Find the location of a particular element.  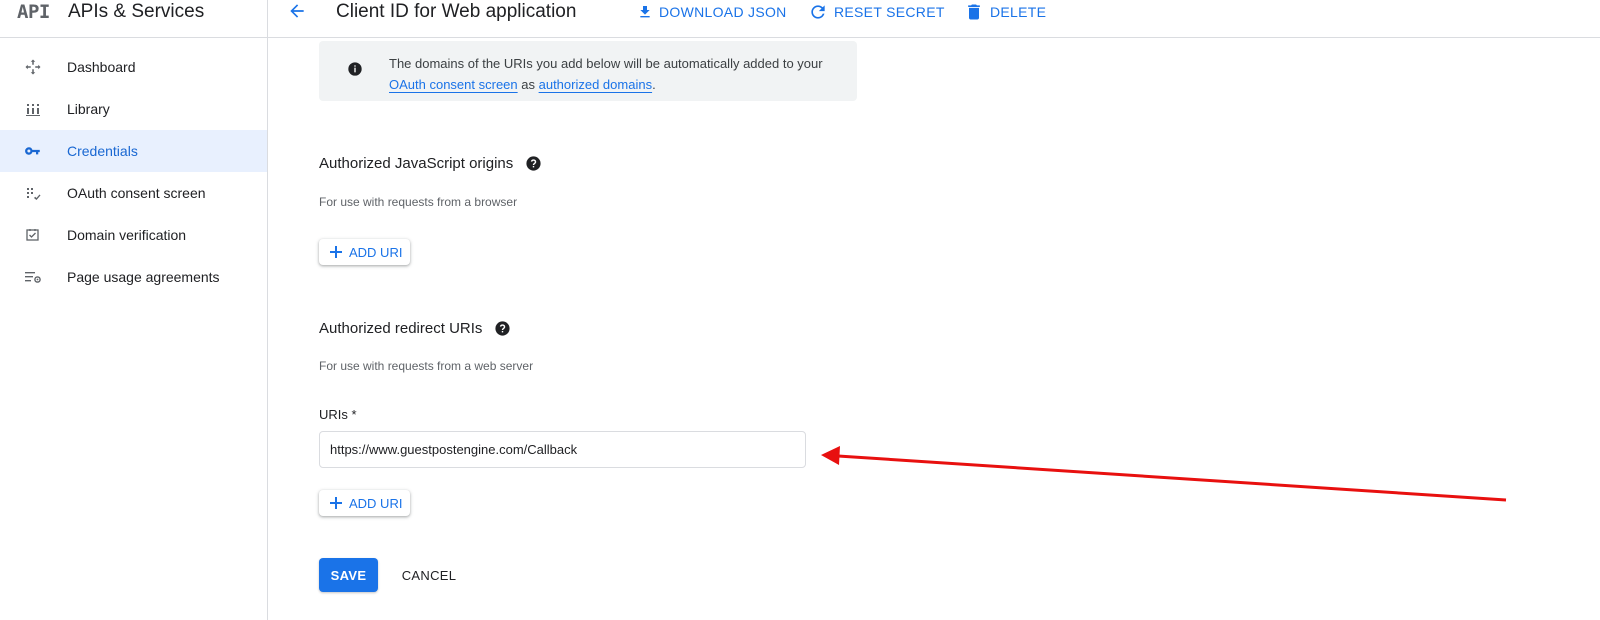

js-origins-description: For use with requests from a browser is located at coordinates (418, 202).